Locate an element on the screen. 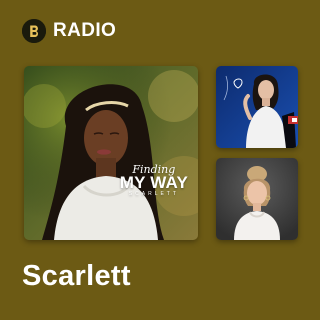 The width and height of the screenshot is (320, 320). brand-label: RADIO is located at coordinates (85, 30).